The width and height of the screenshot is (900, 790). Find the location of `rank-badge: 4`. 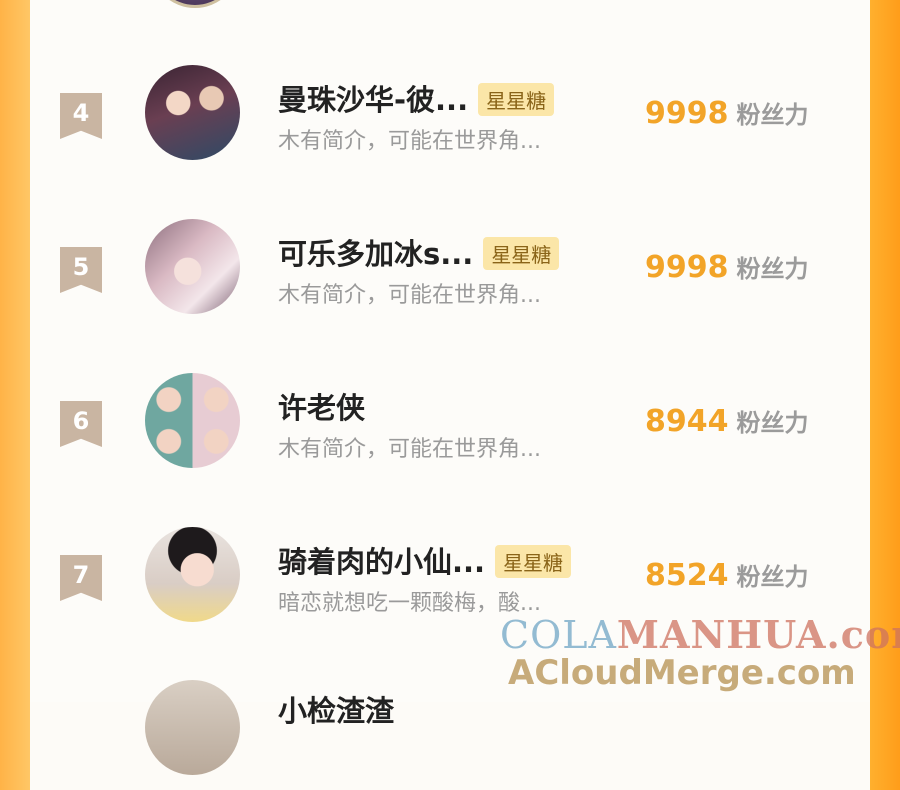

rank-badge: 4 is located at coordinates (81, 116).